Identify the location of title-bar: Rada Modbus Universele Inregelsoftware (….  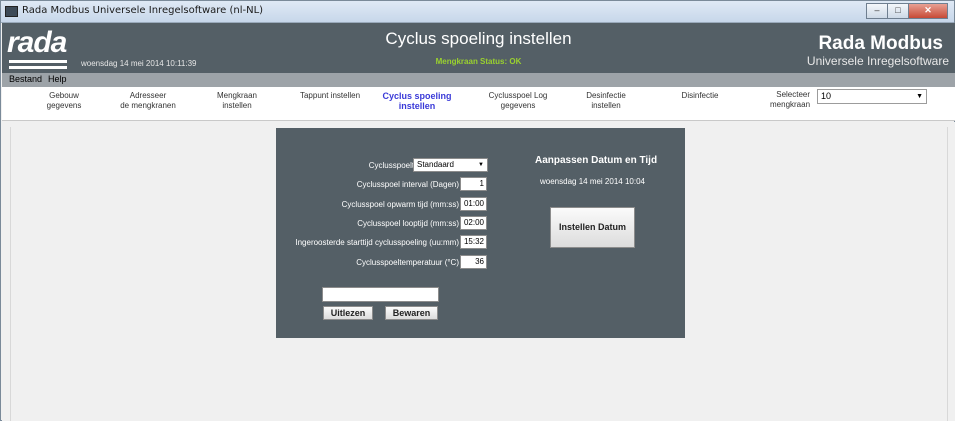
(477, 12).